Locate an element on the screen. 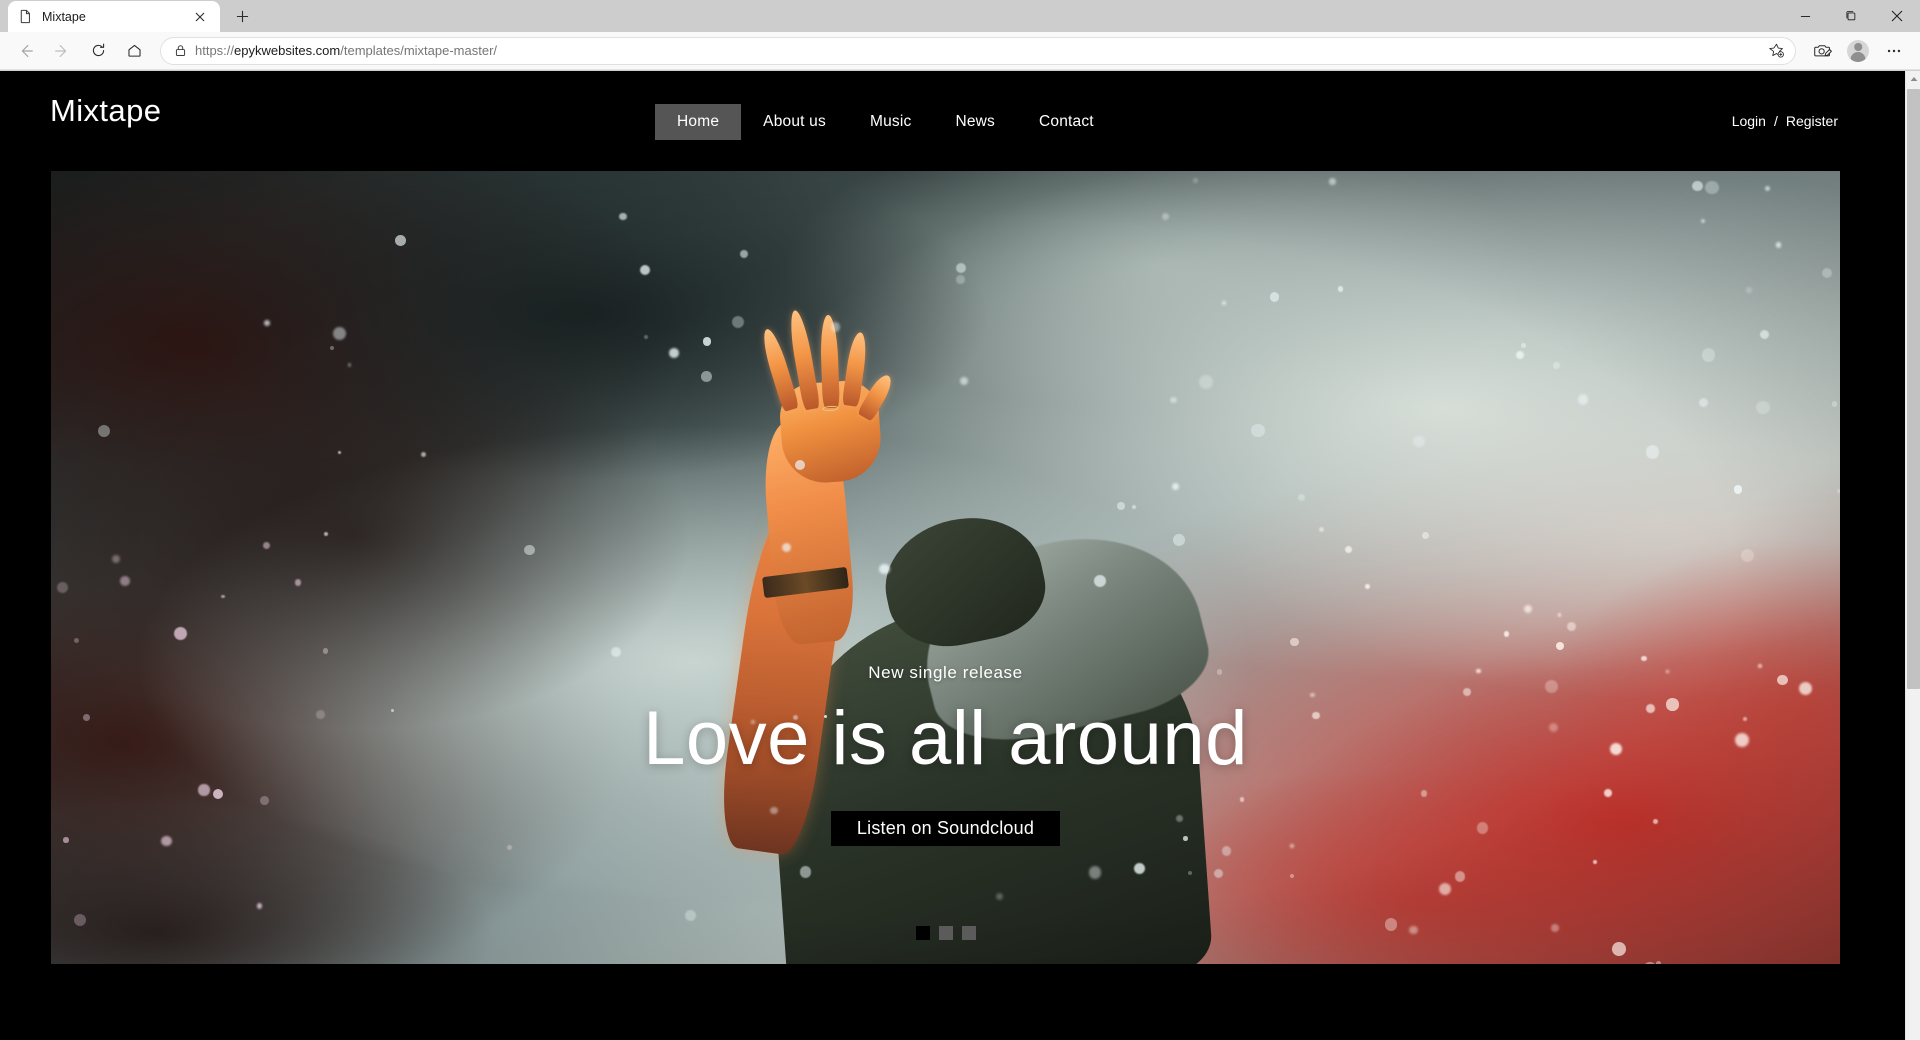 Image resolution: width=1920 pixels, height=1040 pixels. more-ellipsis-icon is located at coordinates (1894, 51).